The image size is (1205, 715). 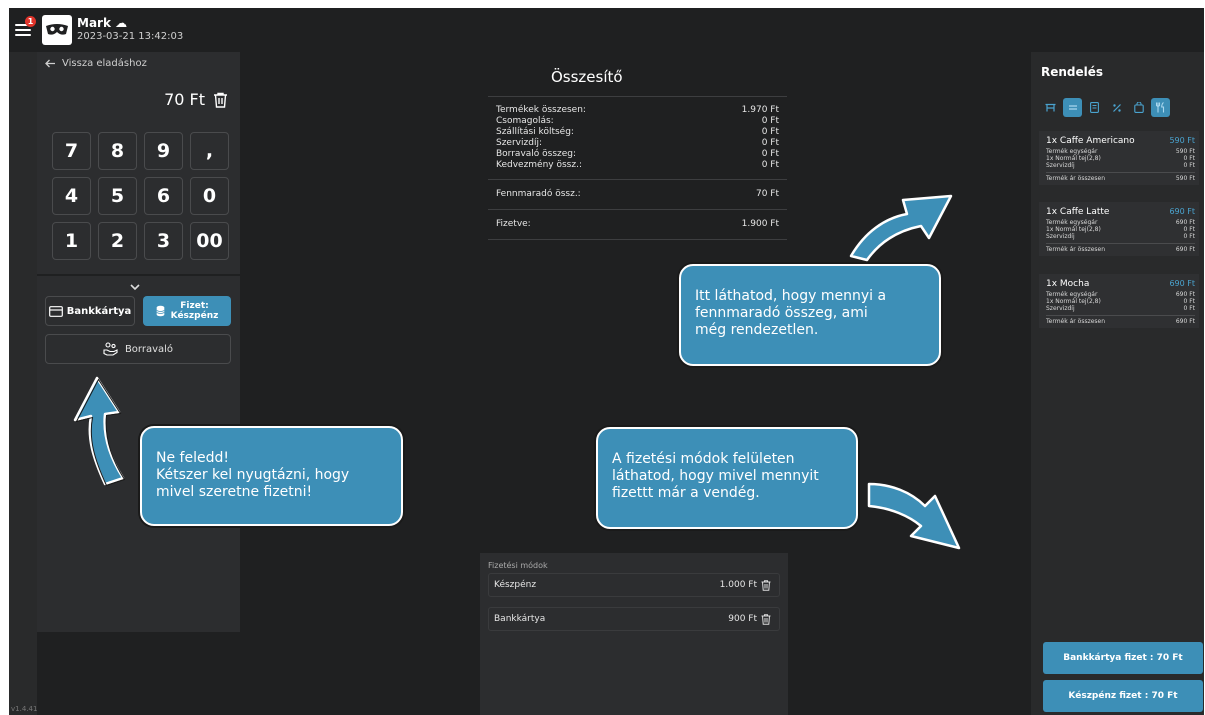 I want to click on order-title: Rendelés, so click(x=1072, y=72).